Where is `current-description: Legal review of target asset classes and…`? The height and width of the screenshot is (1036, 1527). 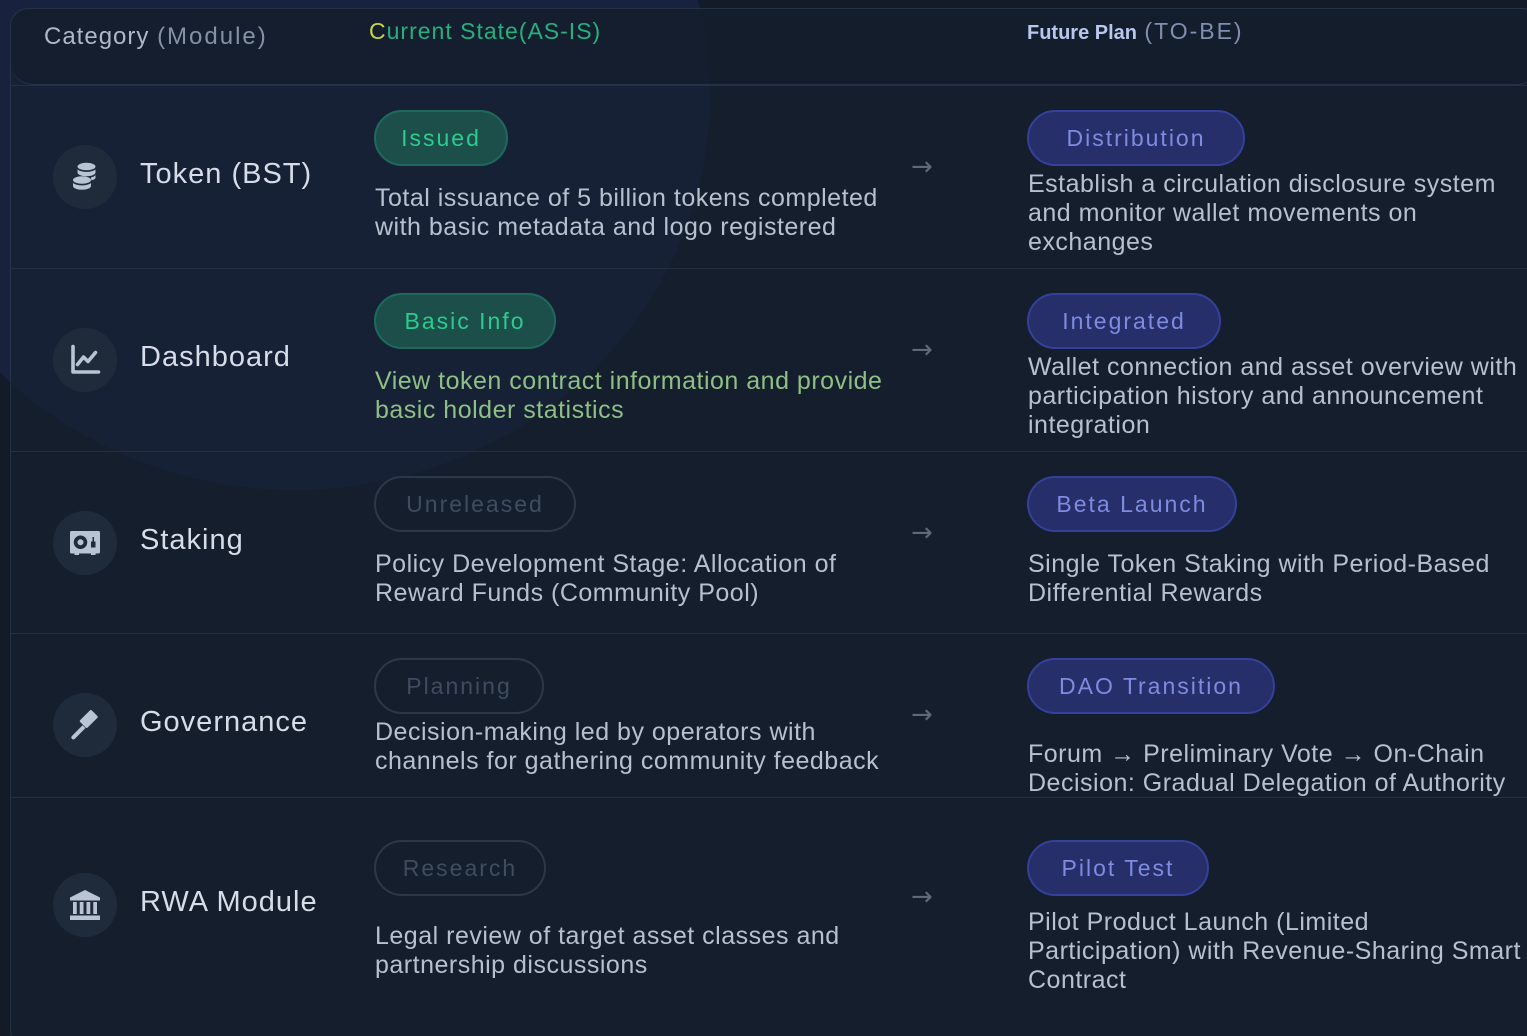
current-description: Legal review of target asset classes and… is located at coordinates (607, 950).